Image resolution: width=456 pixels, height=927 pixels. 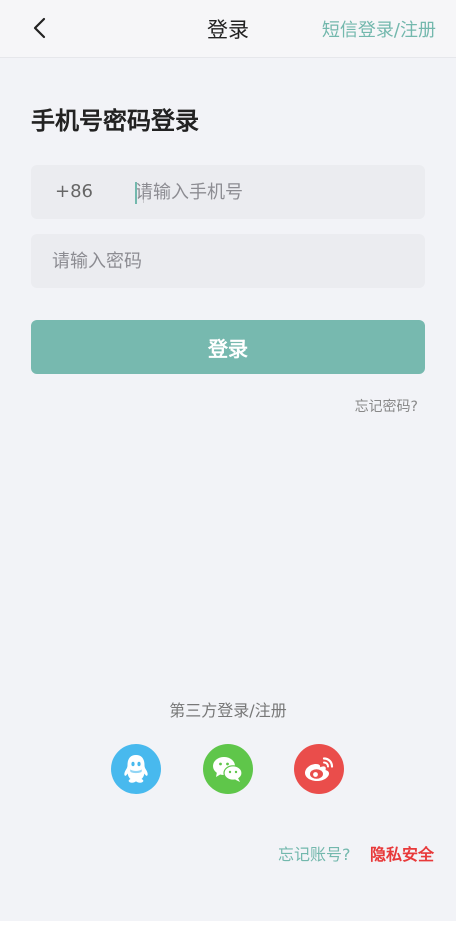 I want to click on password-field, so click(x=228, y=261).